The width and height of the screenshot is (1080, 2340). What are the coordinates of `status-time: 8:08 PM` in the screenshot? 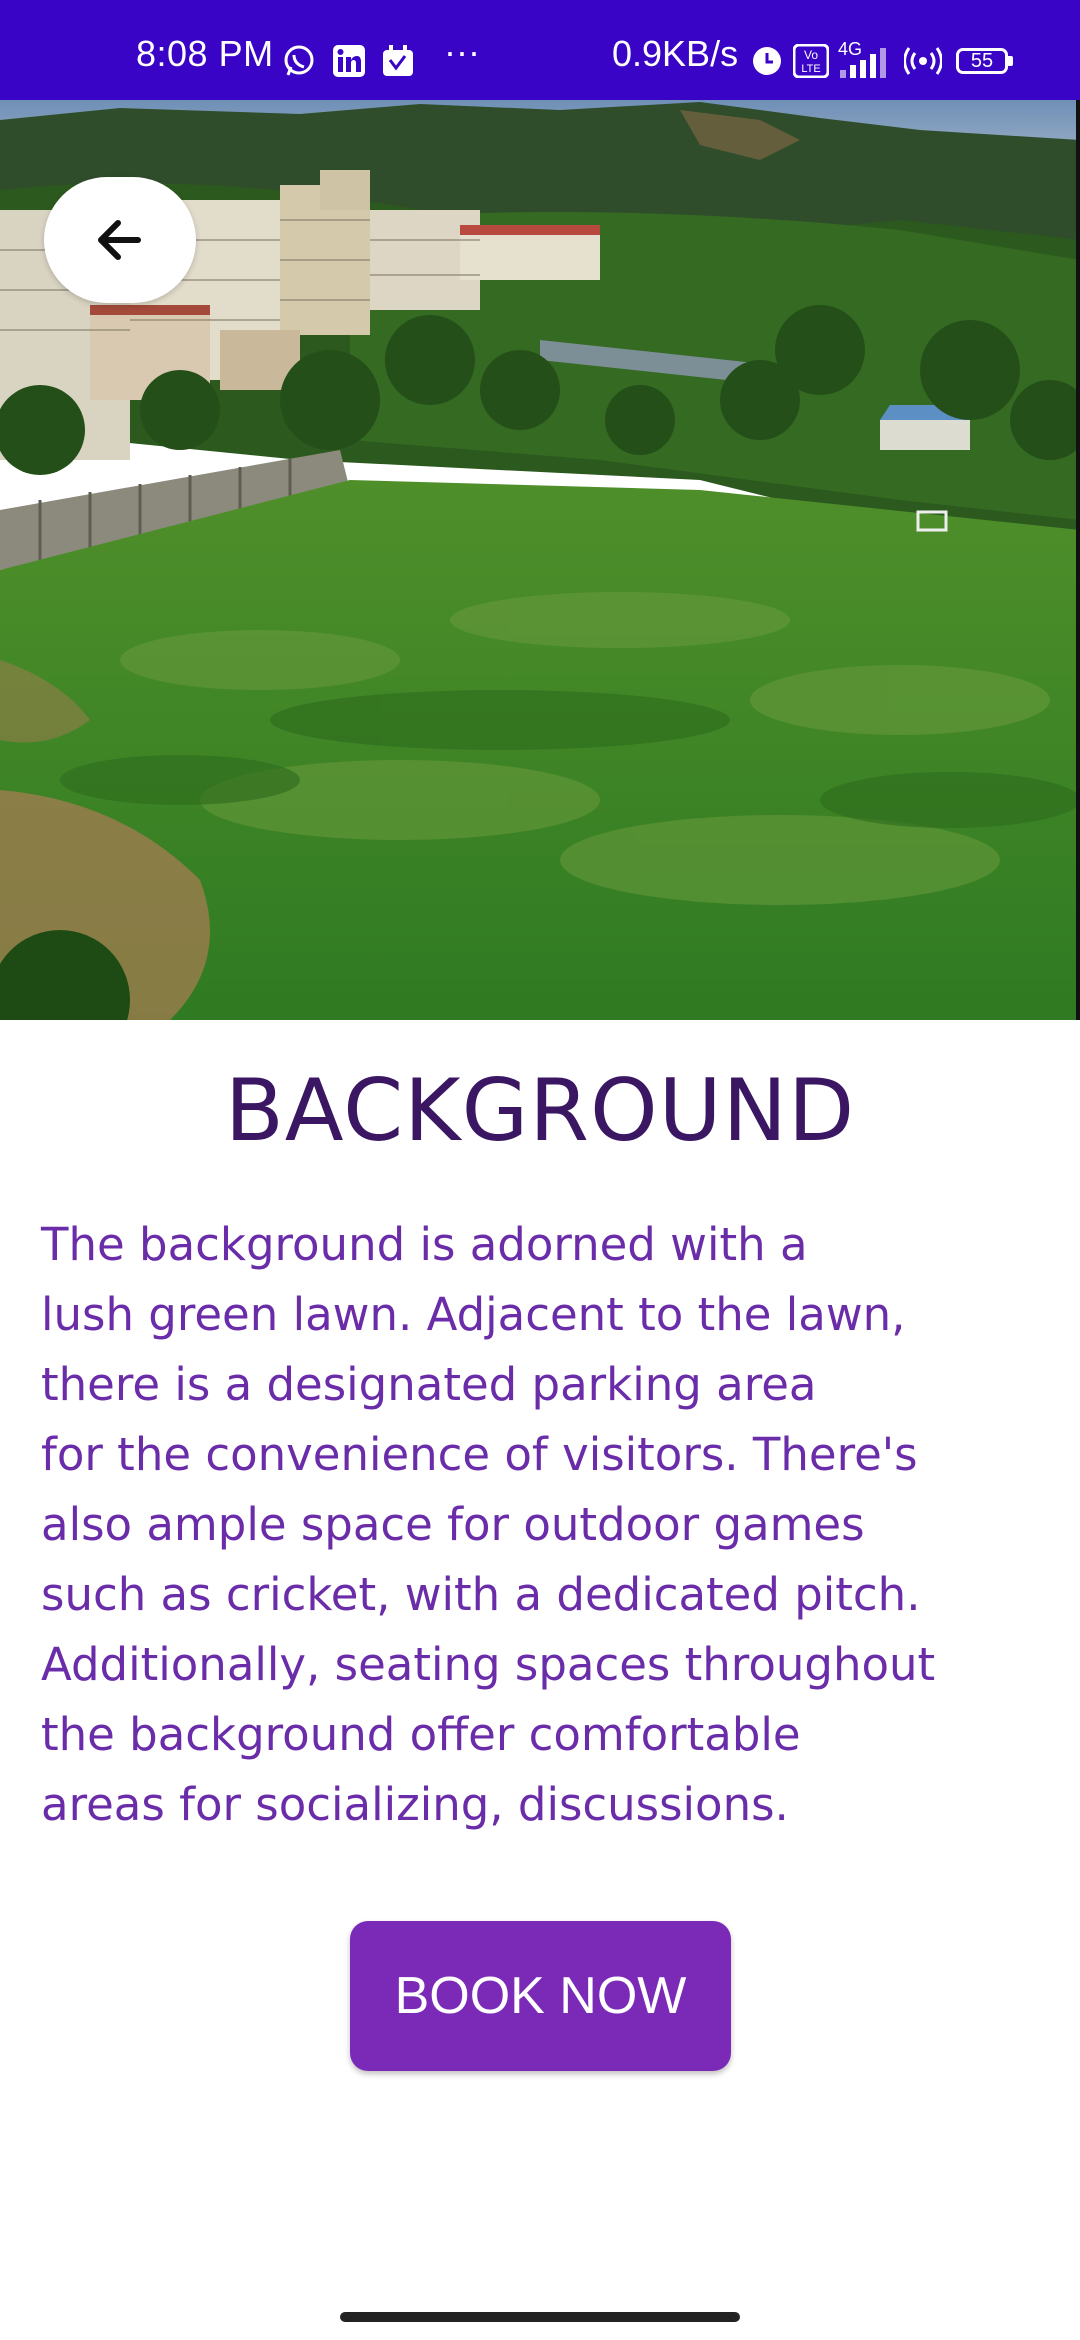 It's located at (205, 53).